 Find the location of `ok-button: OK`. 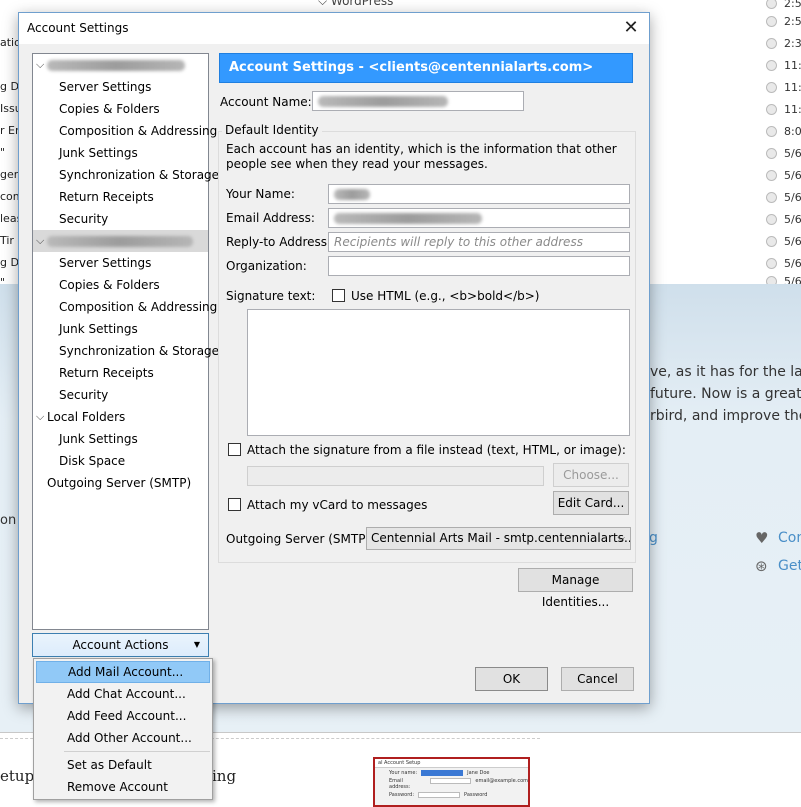

ok-button: OK is located at coordinates (511, 679).